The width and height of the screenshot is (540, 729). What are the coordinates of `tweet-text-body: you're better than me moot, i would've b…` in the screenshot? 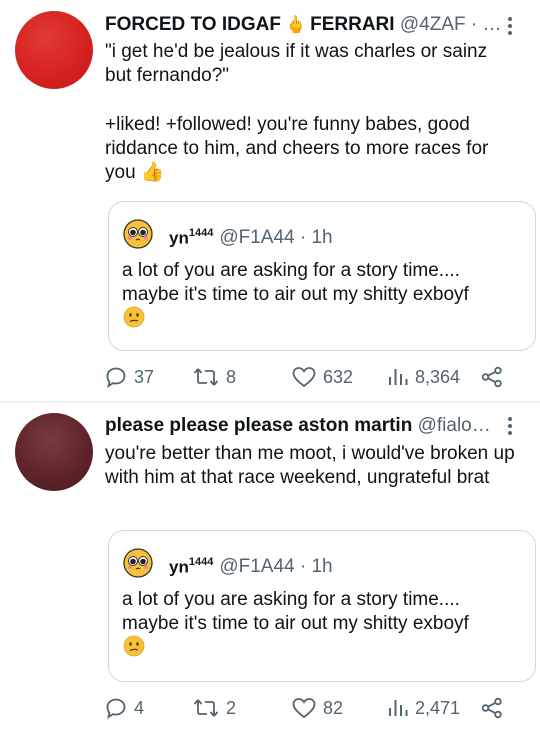 It's located at (310, 465).